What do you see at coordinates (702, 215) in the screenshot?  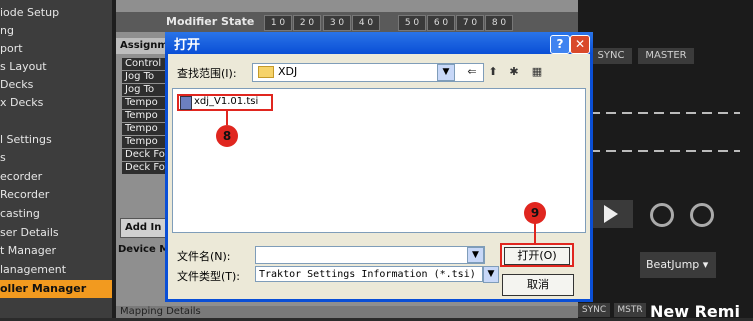 I see `cup-icon` at bounding box center [702, 215].